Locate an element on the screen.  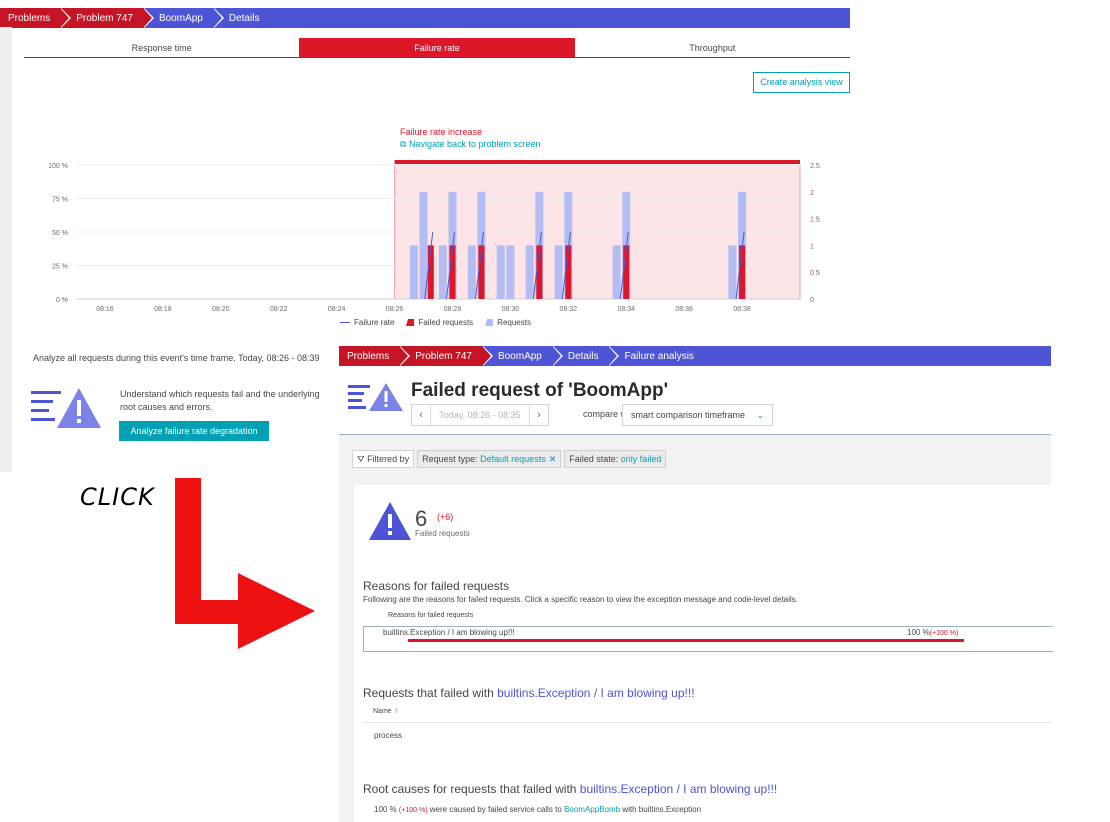
timeframe-selector: ‹ Today, 08:26 - 08:35 › is located at coordinates (480, 415).